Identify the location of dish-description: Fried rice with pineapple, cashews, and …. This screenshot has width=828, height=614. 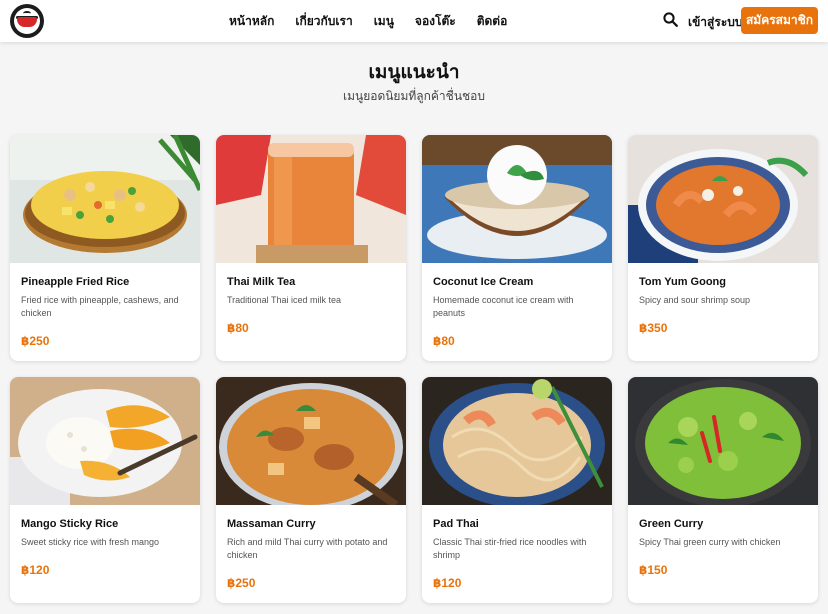
(100, 306).